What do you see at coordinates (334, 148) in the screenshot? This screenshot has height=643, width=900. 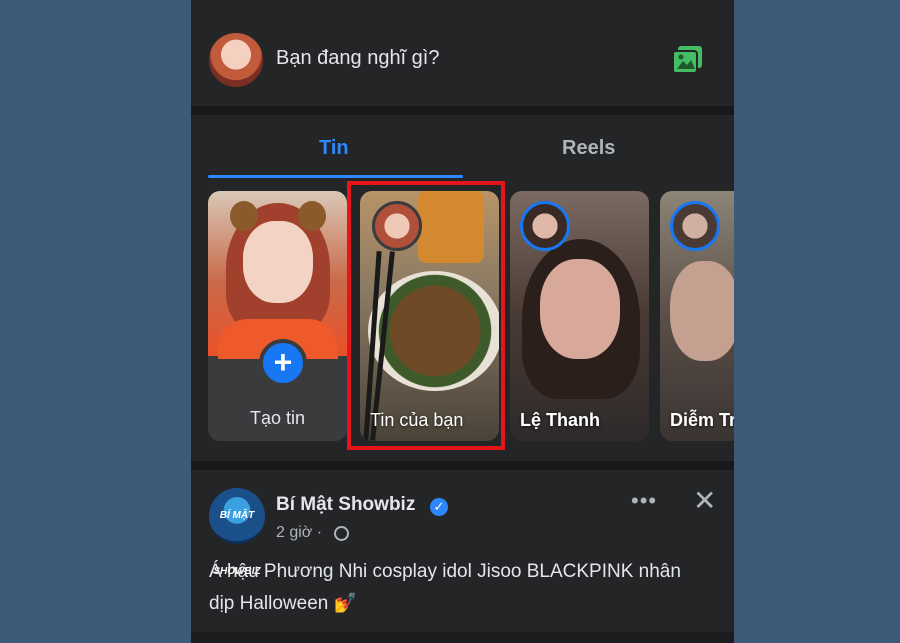 I see `tab-tin: Tin` at bounding box center [334, 148].